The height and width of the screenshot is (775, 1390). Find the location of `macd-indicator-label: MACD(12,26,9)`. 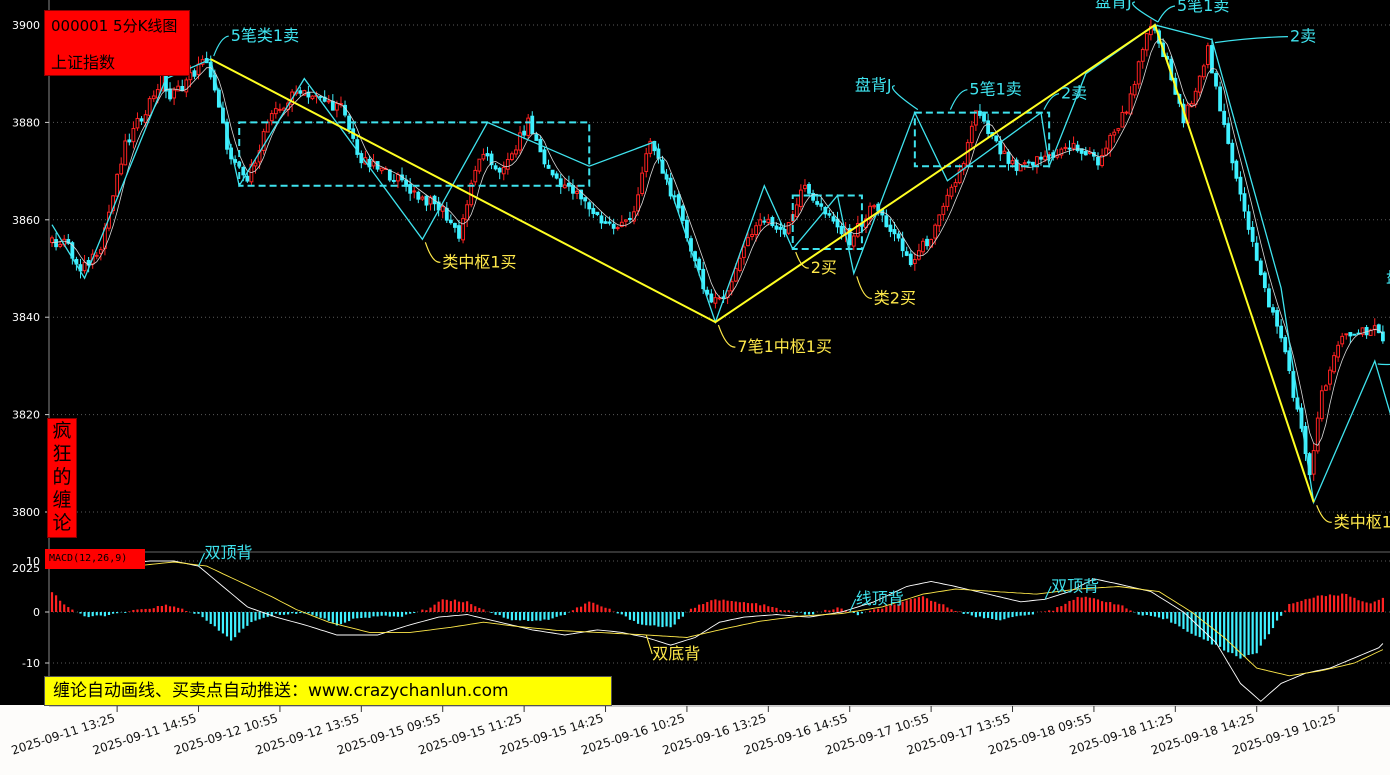

macd-indicator-label: MACD(12,26,9) is located at coordinates (95, 559).